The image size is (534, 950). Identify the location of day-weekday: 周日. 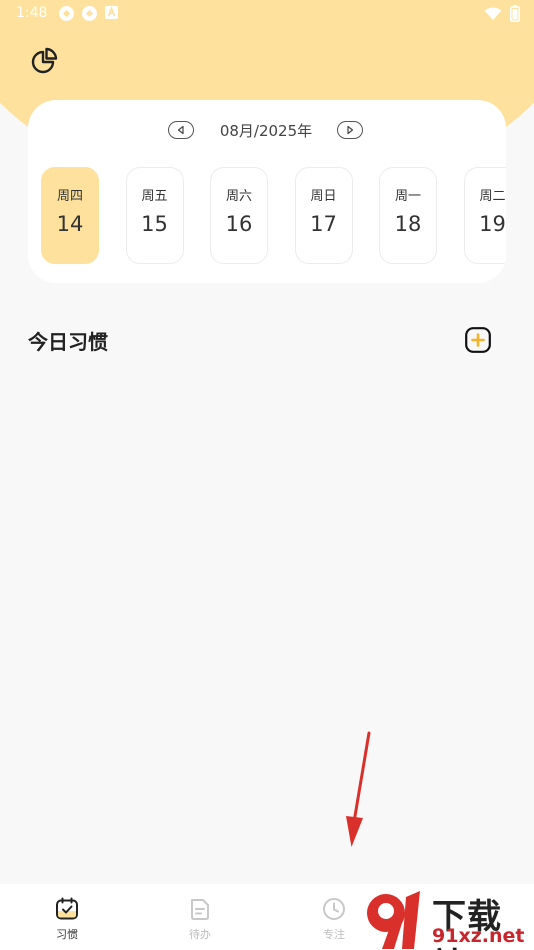
(323, 196).